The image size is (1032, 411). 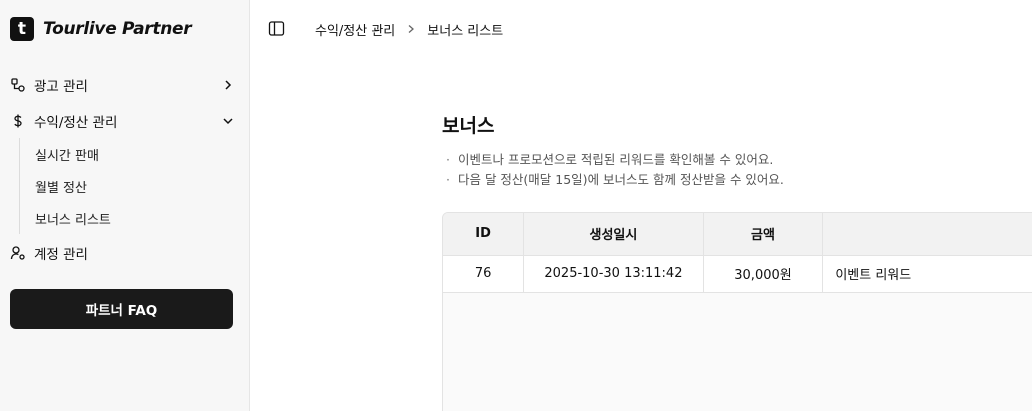 I want to click on cell-id: 76, so click(x=484, y=274).